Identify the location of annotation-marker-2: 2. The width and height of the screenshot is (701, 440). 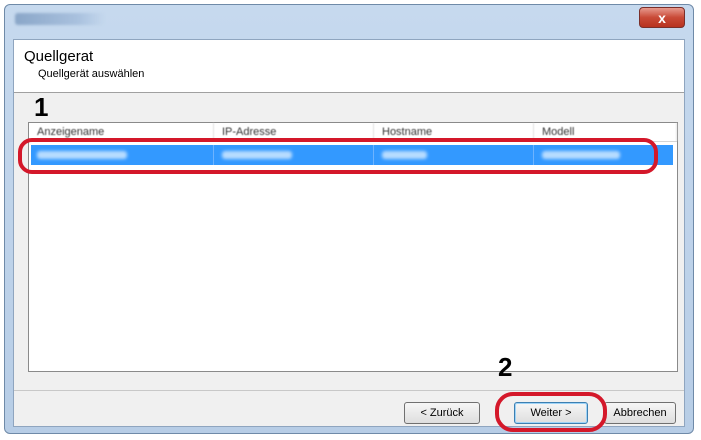
(505, 367).